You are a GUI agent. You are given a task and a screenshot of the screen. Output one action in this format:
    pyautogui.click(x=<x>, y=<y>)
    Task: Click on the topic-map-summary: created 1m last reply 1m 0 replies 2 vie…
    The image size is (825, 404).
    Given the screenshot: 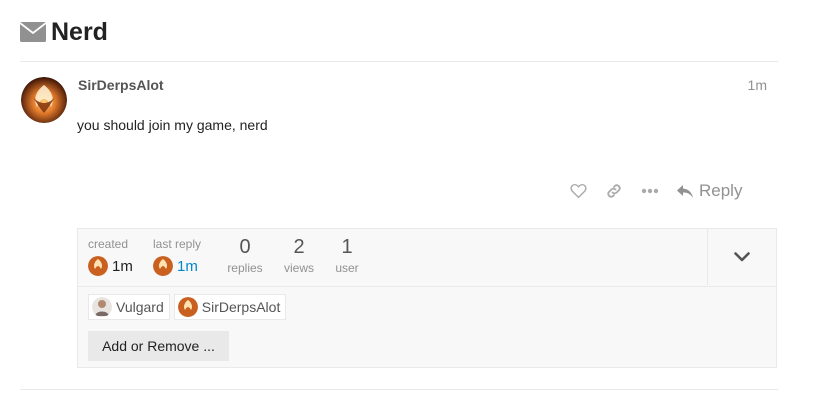 What is the action you would take?
    pyautogui.click(x=427, y=258)
    